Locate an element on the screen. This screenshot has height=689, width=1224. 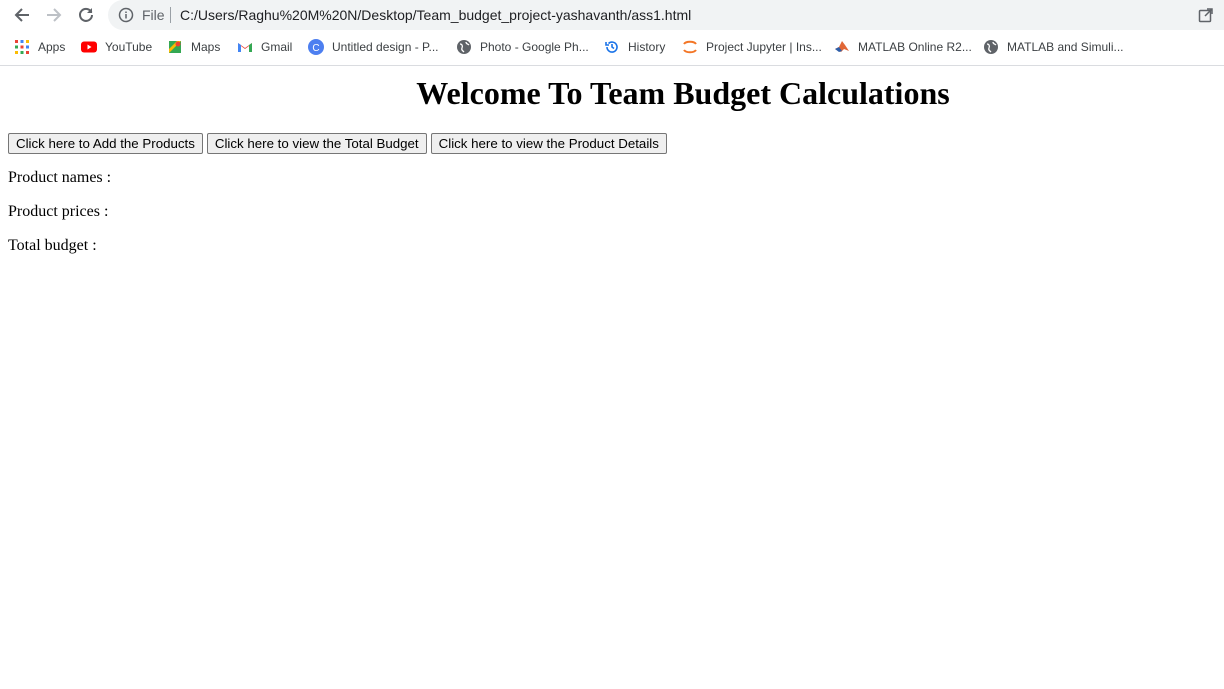
bookmark-youtube: YouTube is located at coordinates (116, 47).